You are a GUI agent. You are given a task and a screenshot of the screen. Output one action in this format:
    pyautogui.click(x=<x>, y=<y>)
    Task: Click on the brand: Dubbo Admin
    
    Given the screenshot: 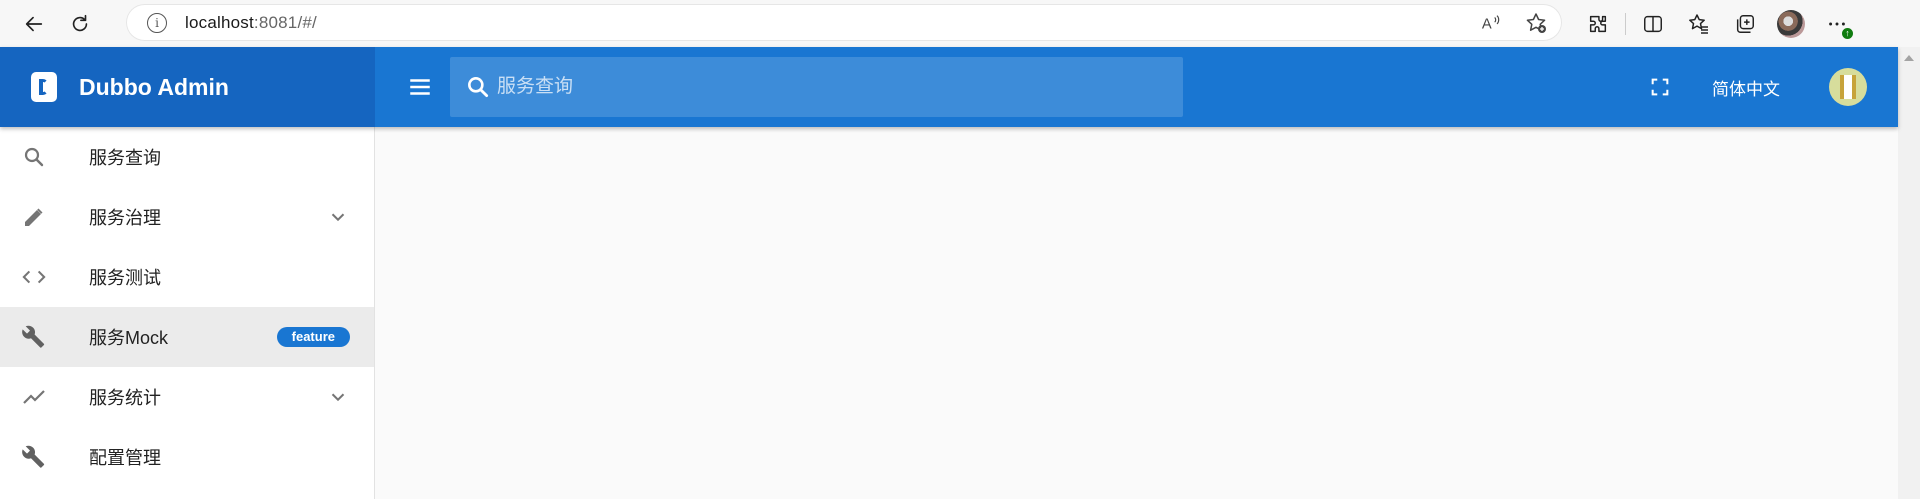 What is the action you would take?
    pyautogui.click(x=187, y=87)
    